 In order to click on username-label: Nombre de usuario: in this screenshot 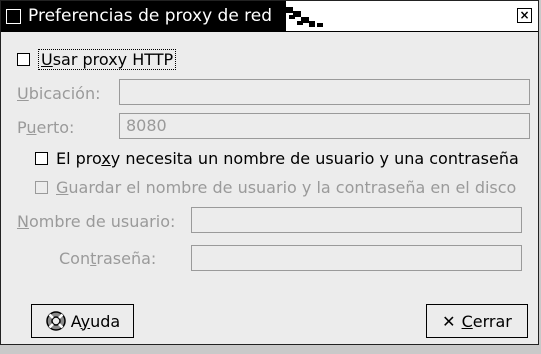, I will do `click(96, 221)`.